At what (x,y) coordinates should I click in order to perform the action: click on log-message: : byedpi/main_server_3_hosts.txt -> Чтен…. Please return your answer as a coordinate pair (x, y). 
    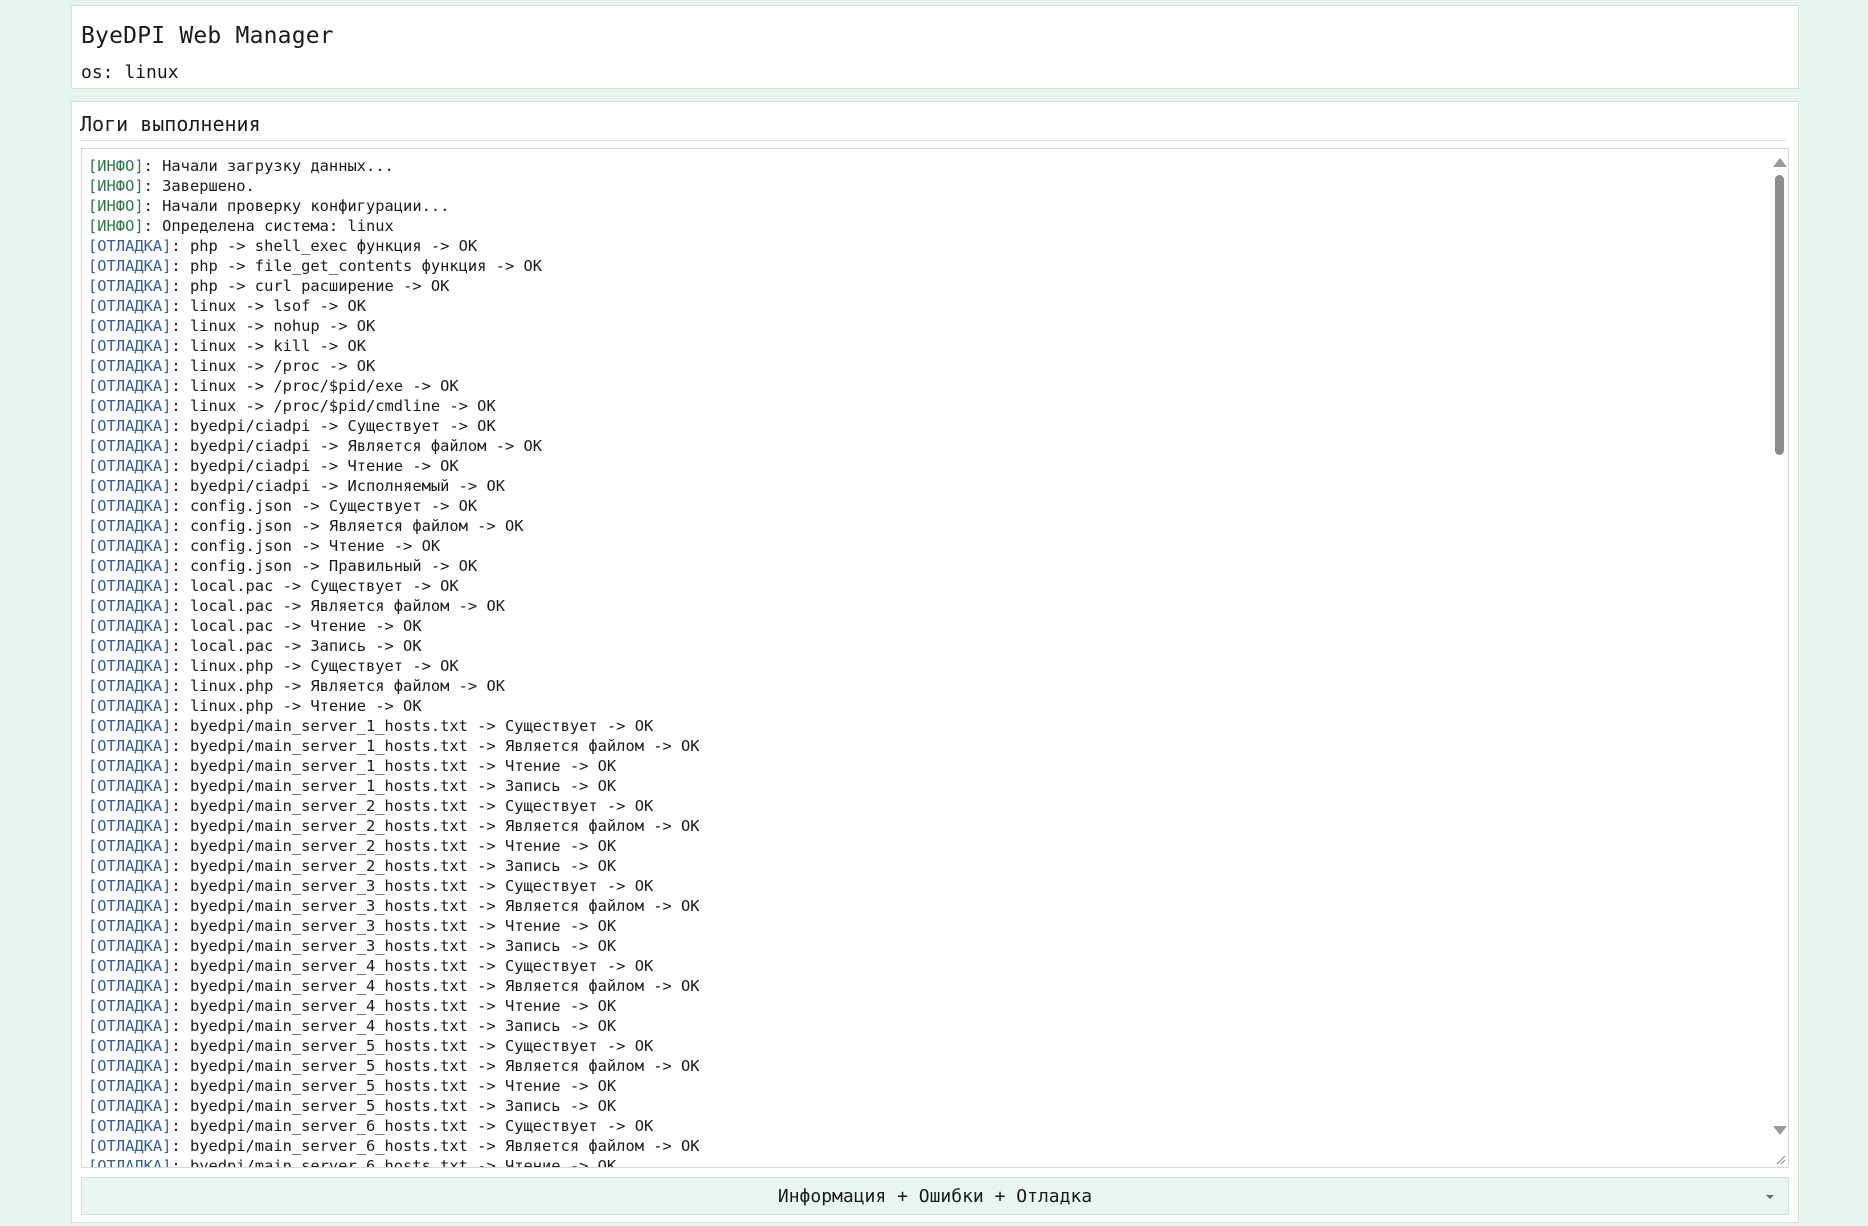
    Looking at the image, I should click on (394, 926).